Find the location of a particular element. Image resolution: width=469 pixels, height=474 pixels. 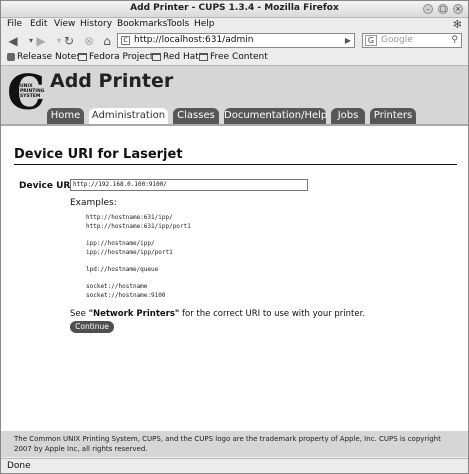

bookmark-label: Free Content is located at coordinates (239, 57).